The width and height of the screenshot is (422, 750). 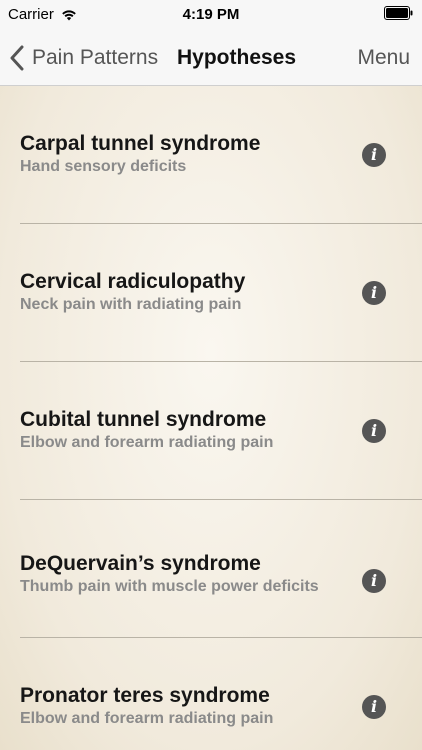 I want to click on navigation-bar: Pain Patterns Hypotheses Menu, so click(x=211, y=58).